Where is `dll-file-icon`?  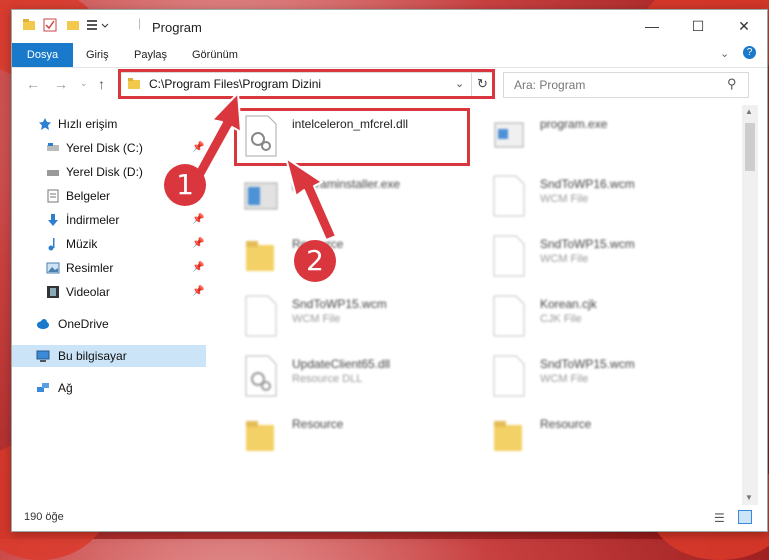
dll-file-icon is located at coordinates (261, 376).